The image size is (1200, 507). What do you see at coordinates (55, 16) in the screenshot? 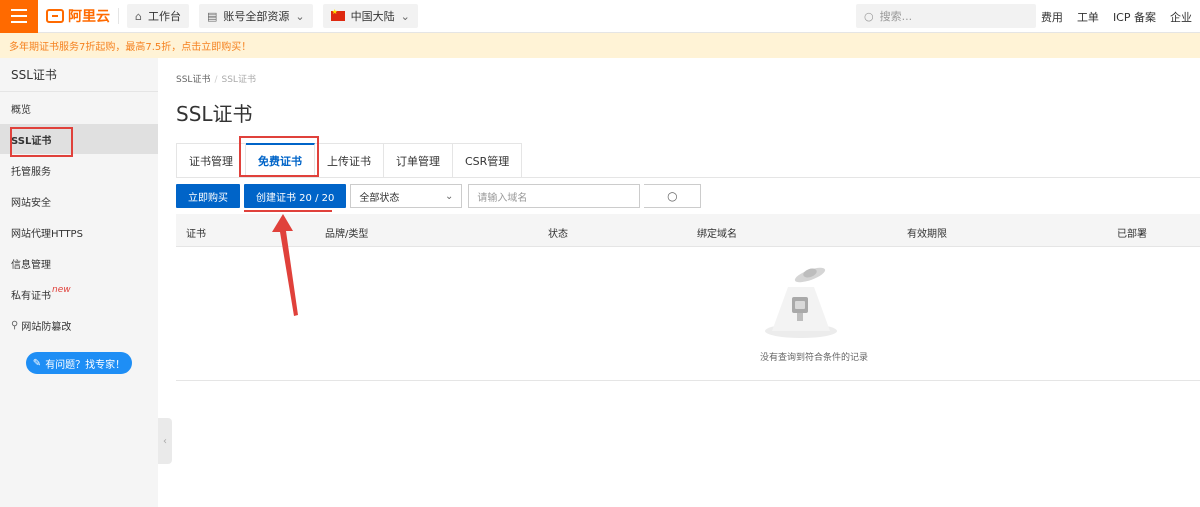
I see `aliyun-logo-icon` at bounding box center [55, 16].